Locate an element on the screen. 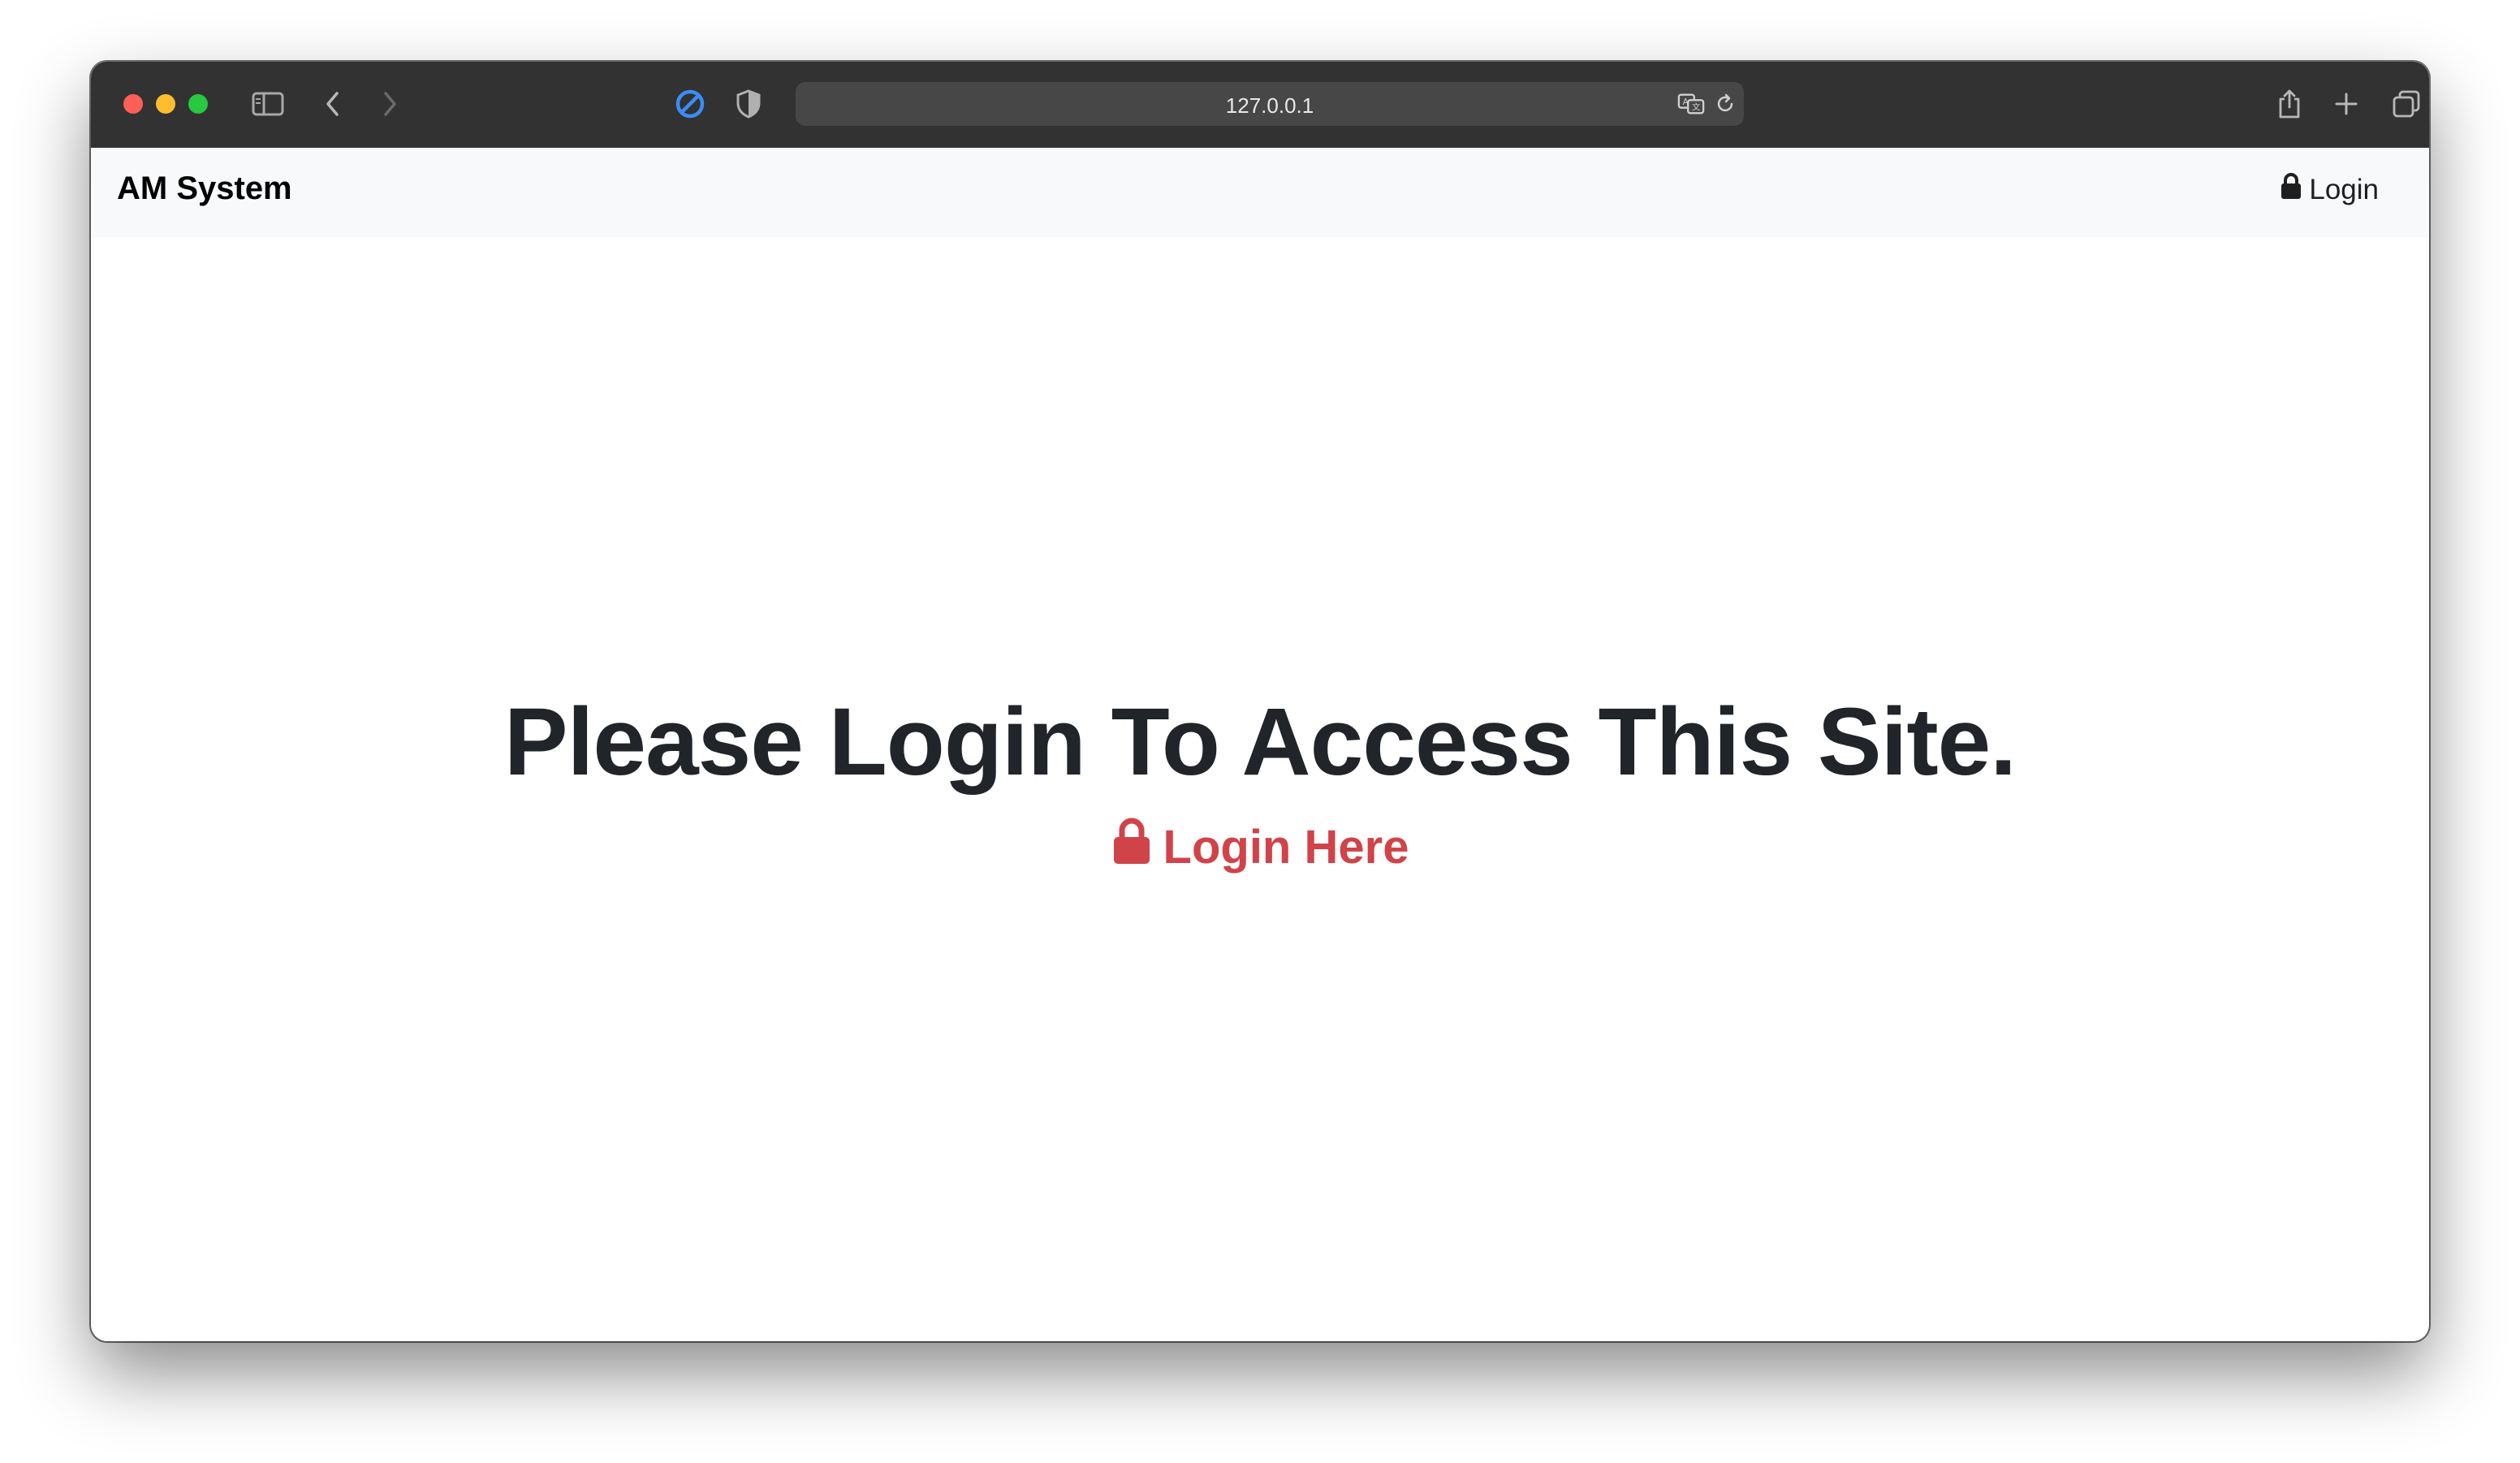 The image size is (2520, 1463). brand-logo: AM System is located at coordinates (204, 189).